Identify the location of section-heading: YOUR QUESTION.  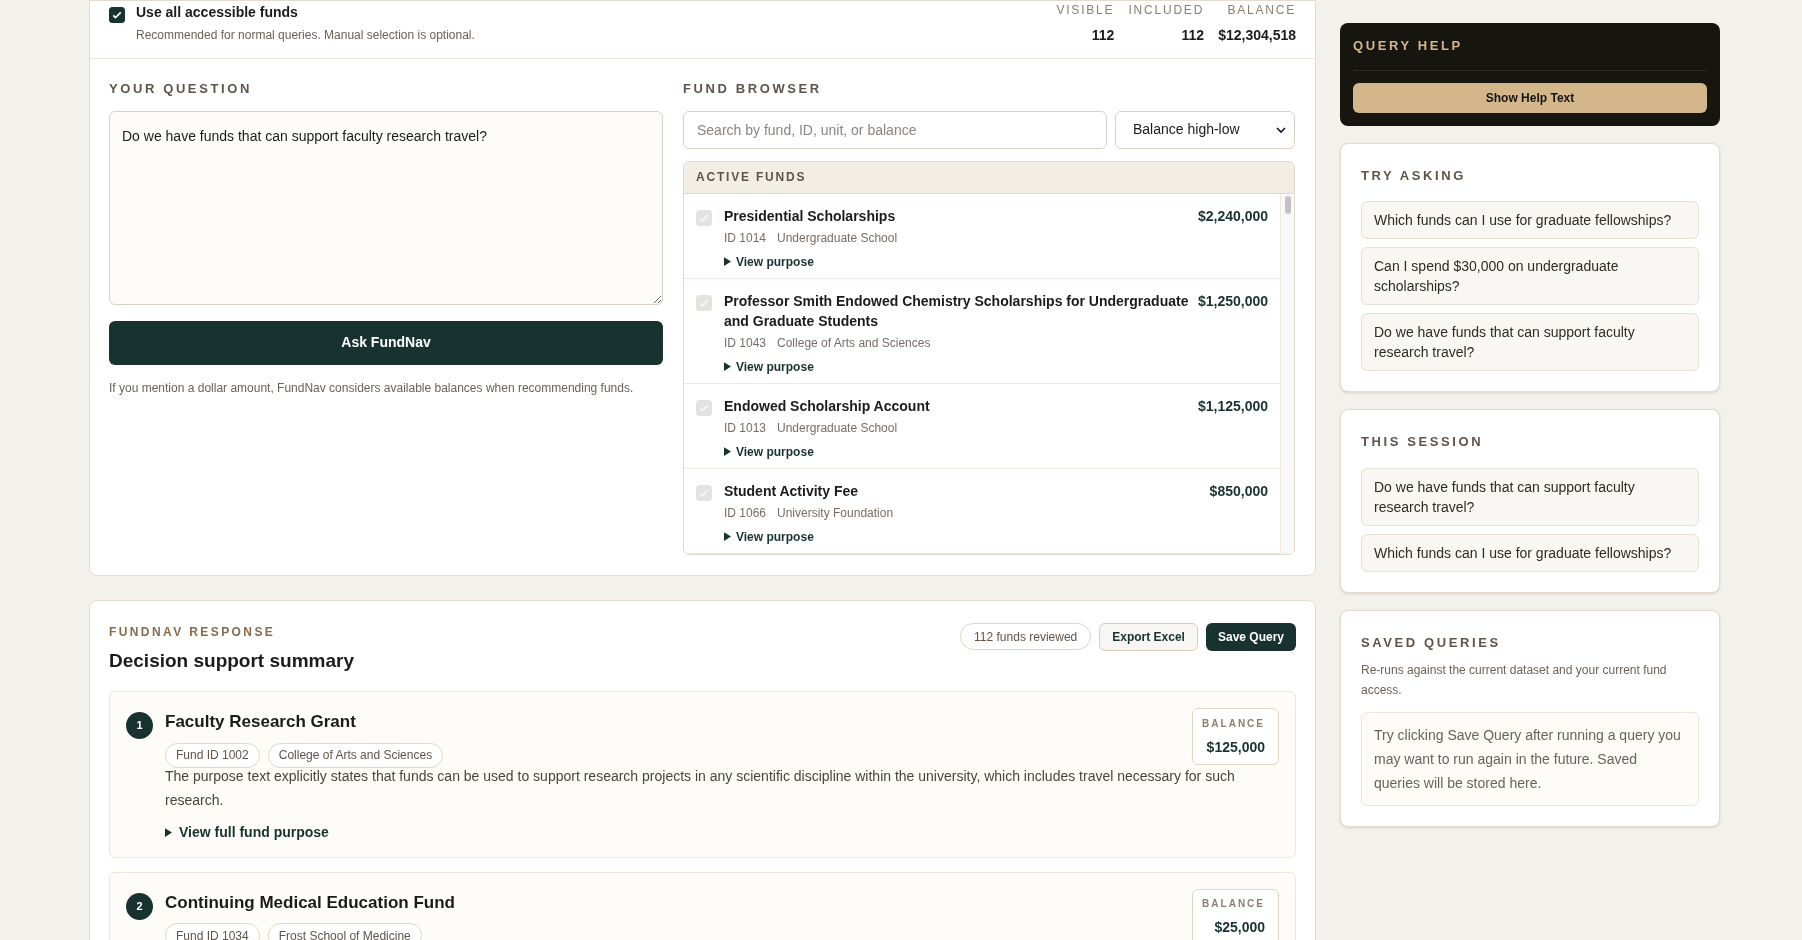
(181, 89).